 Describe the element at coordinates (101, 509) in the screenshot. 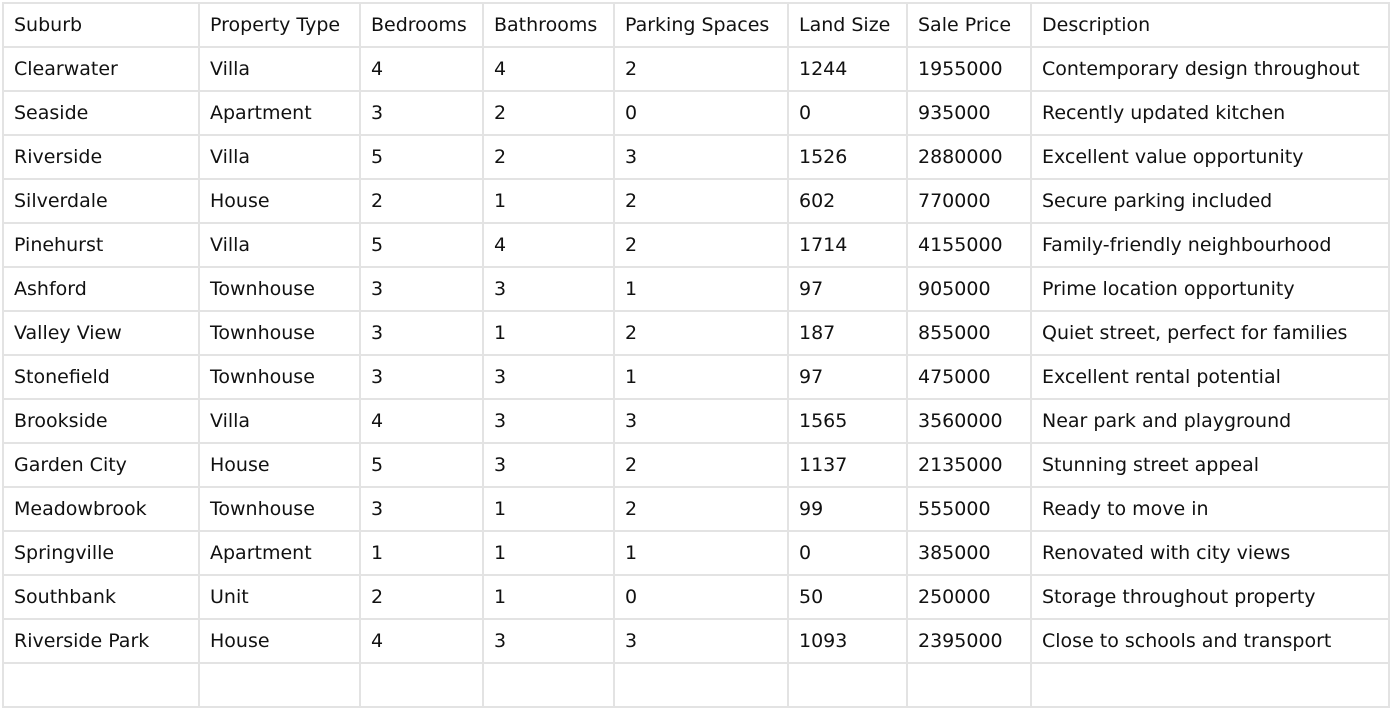

I see `suburb-cell: Meadowbrook` at that location.